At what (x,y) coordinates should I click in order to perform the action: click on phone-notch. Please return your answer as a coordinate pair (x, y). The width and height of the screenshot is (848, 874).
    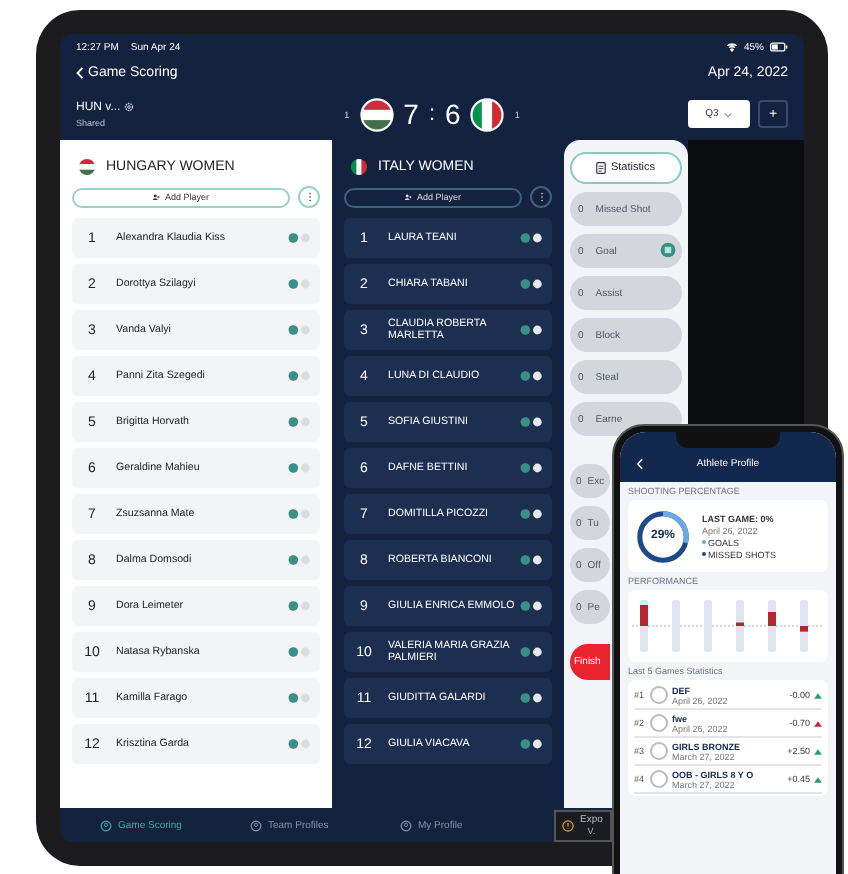
    Looking at the image, I should click on (728, 440).